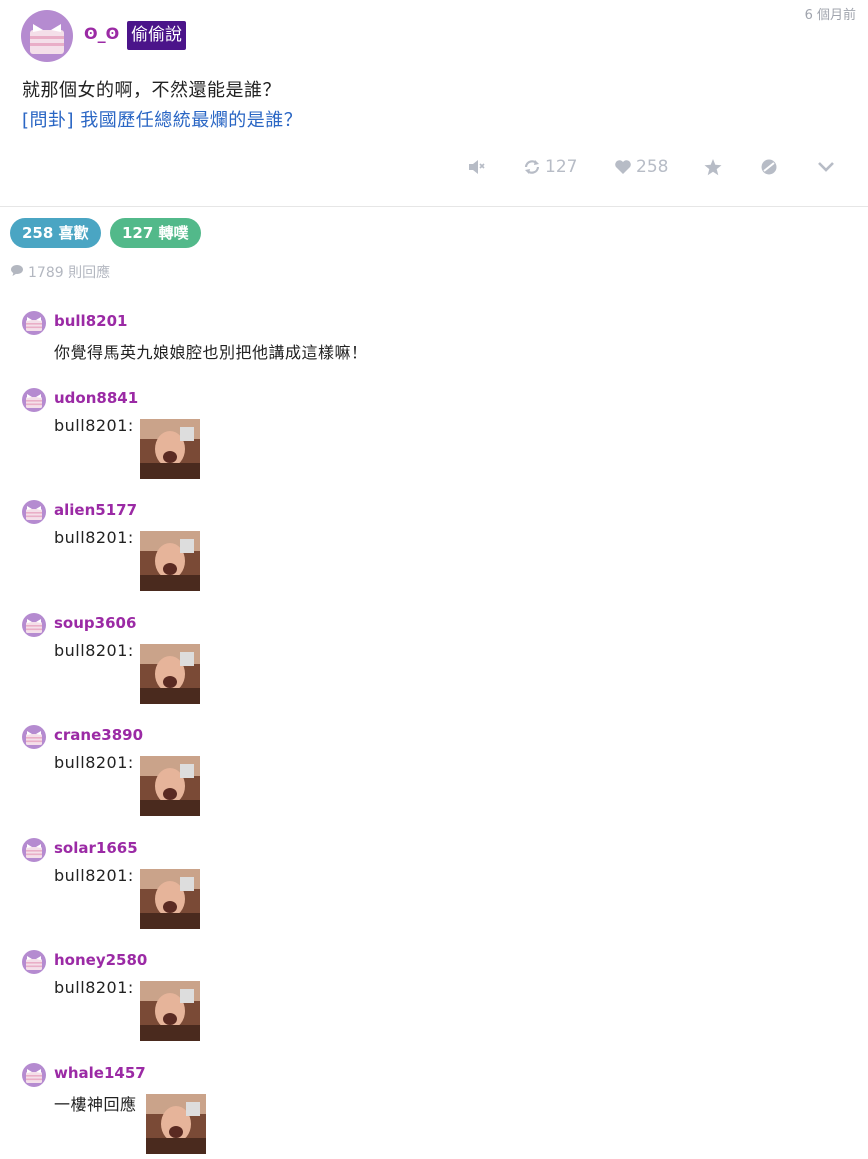 Image resolution: width=868 pixels, height=1159 pixels. Describe the element at coordinates (432, 435) in the screenshot. I see `response-item: udon8841 bull8201:` at that location.